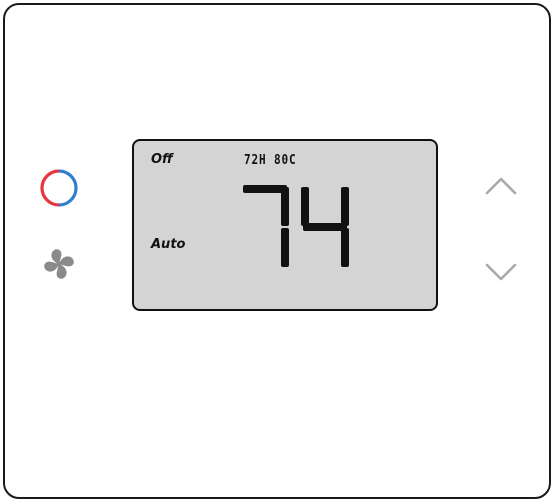 The height and width of the screenshot is (504, 556). I want to click on temperature-down-button, so click(501, 272).